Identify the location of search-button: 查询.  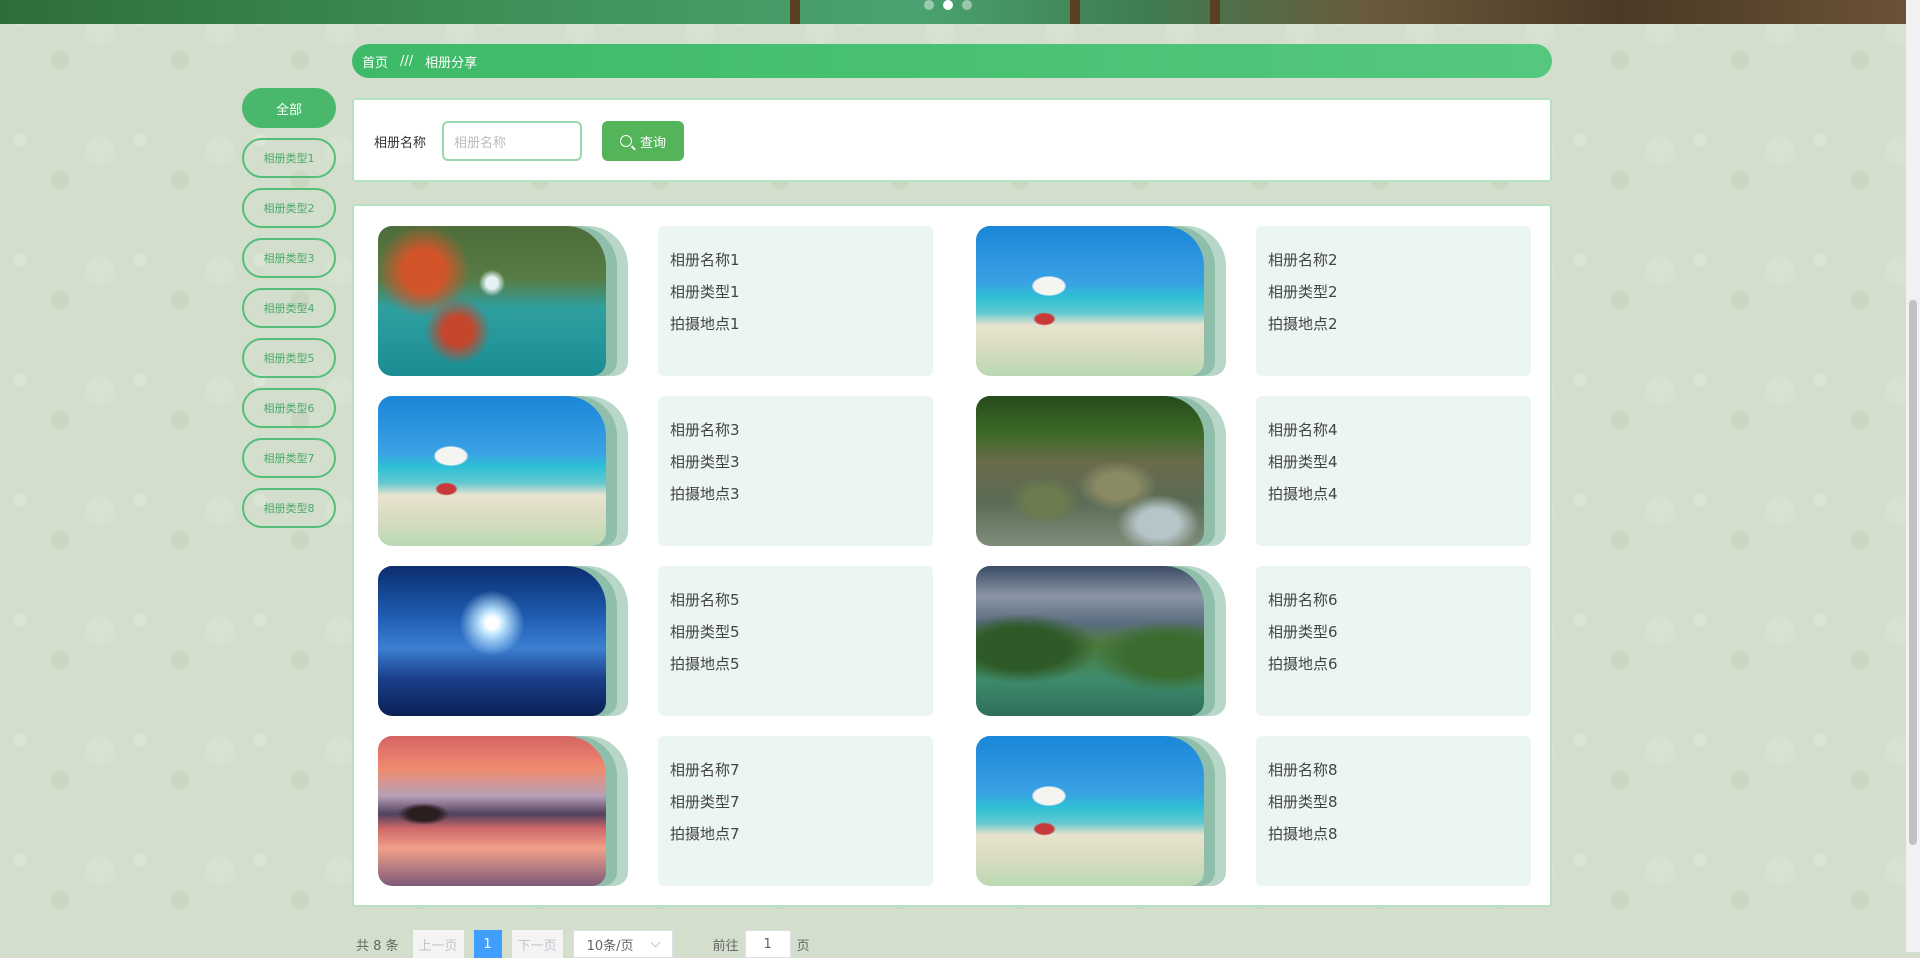
(643, 141).